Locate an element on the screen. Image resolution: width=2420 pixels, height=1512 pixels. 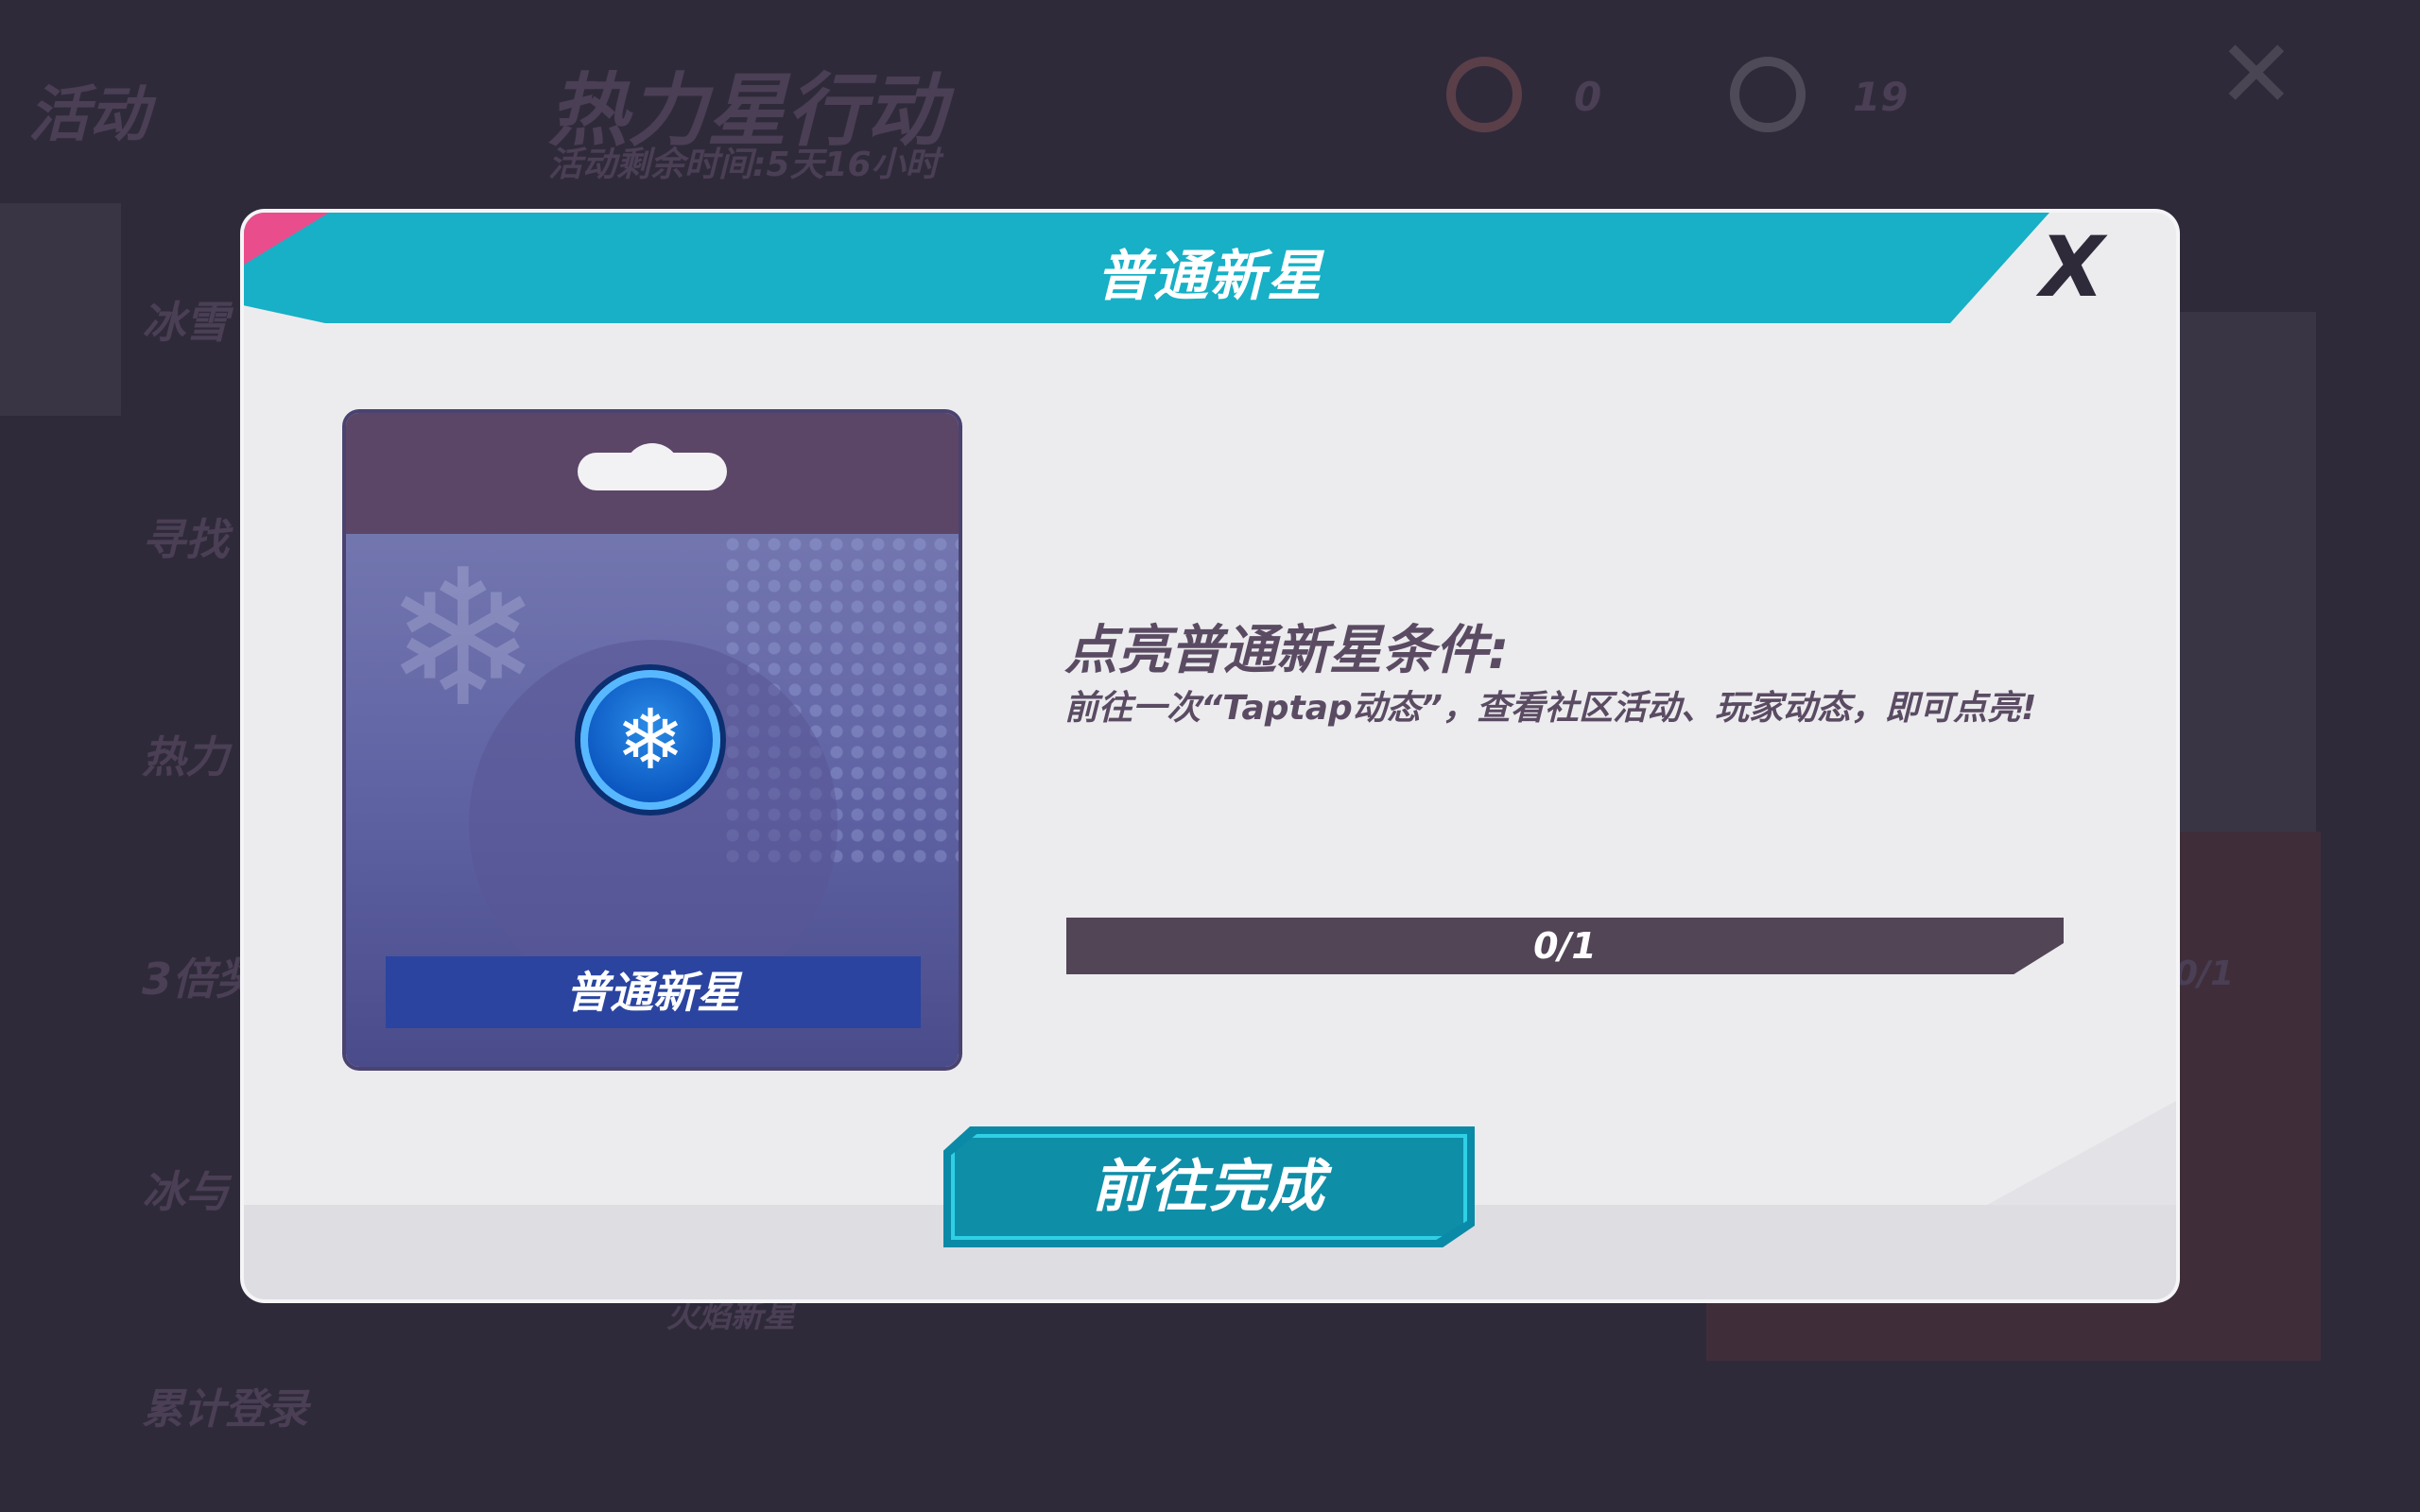
dialog-title: 普通新星 is located at coordinates (1210, 276).